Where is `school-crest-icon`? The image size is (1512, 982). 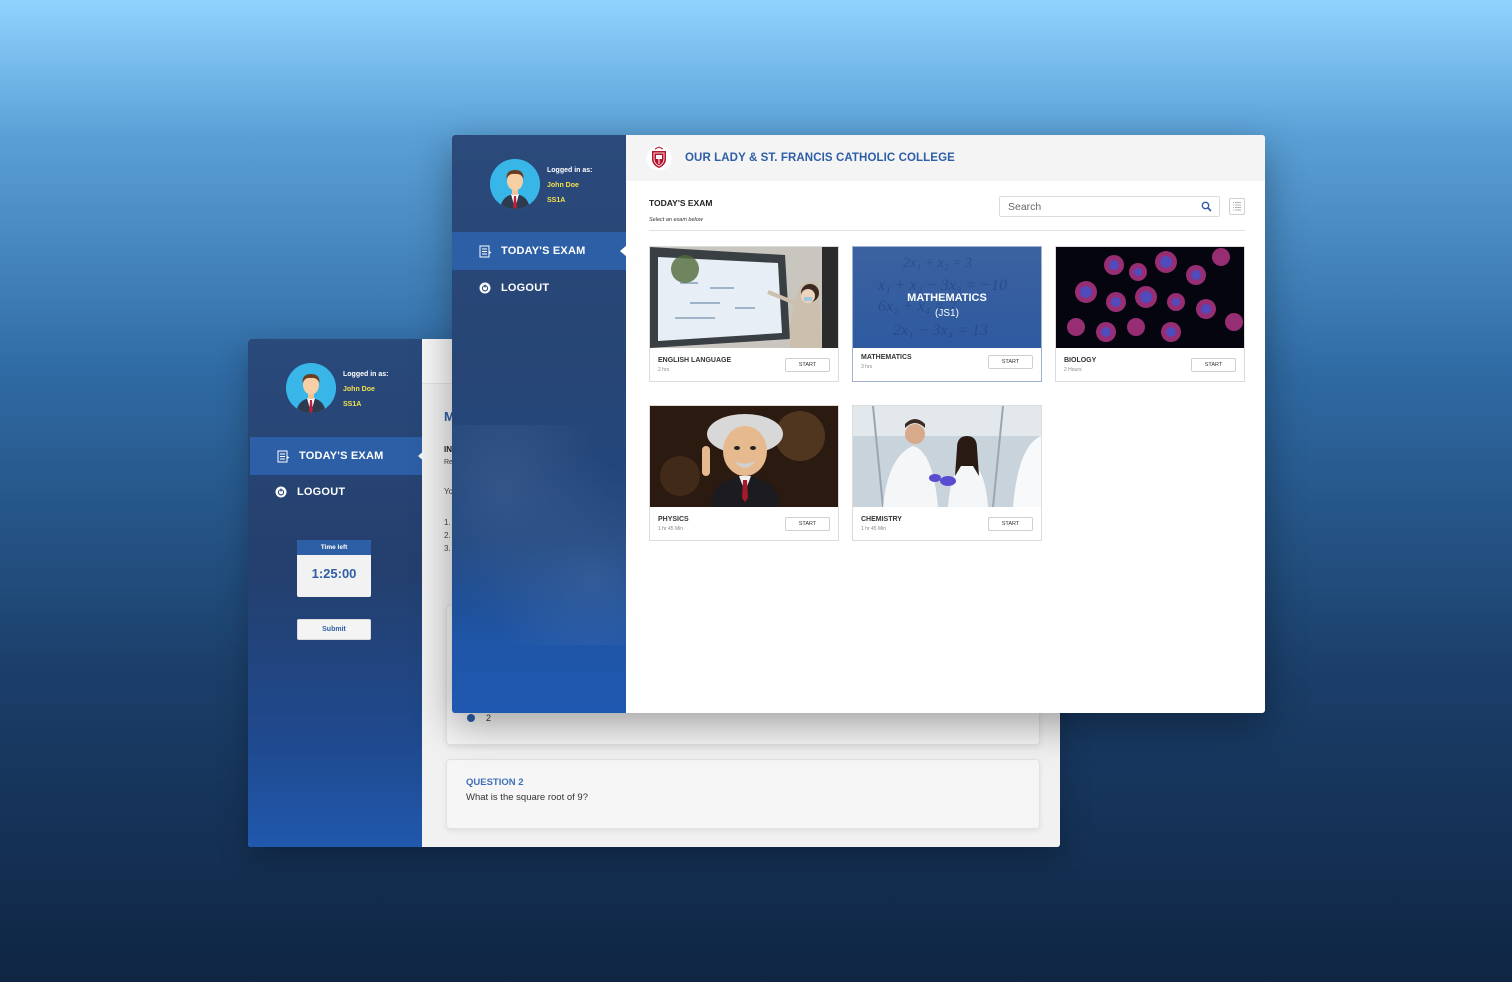 school-crest-icon is located at coordinates (659, 158).